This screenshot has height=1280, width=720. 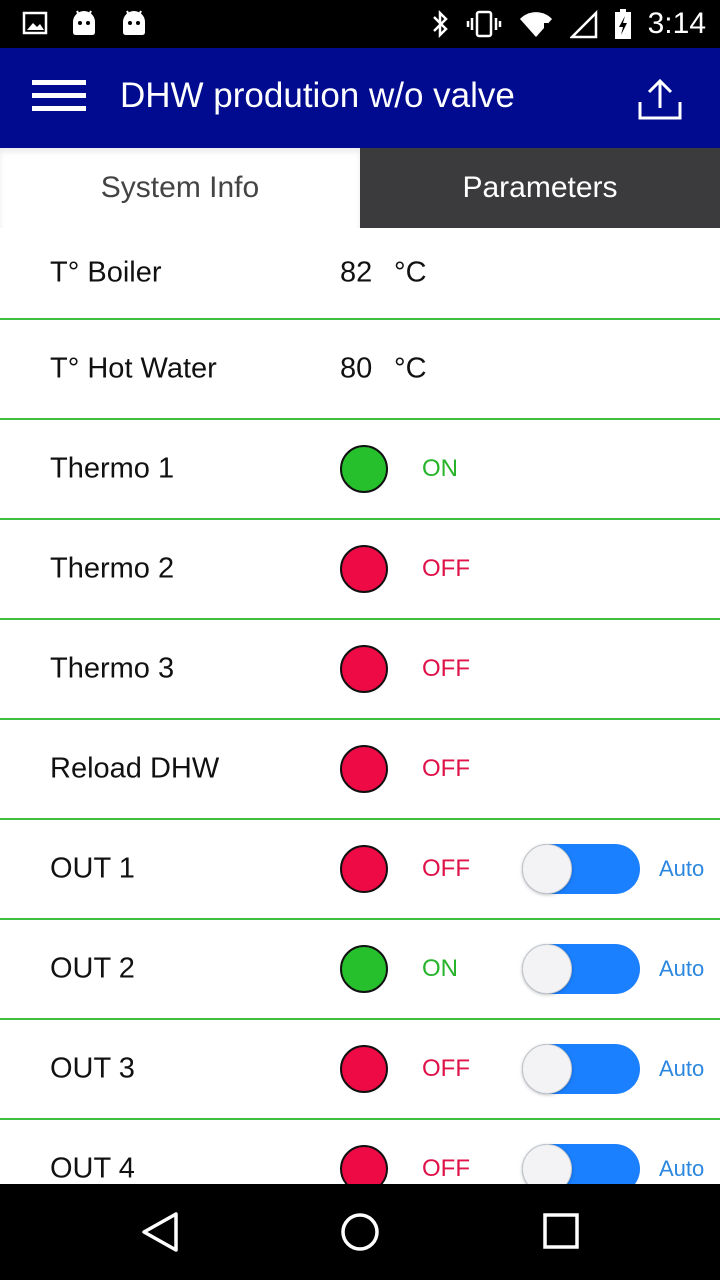 I want to click on list-item: Thermo 3 OFF, so click(x=360, y=670).